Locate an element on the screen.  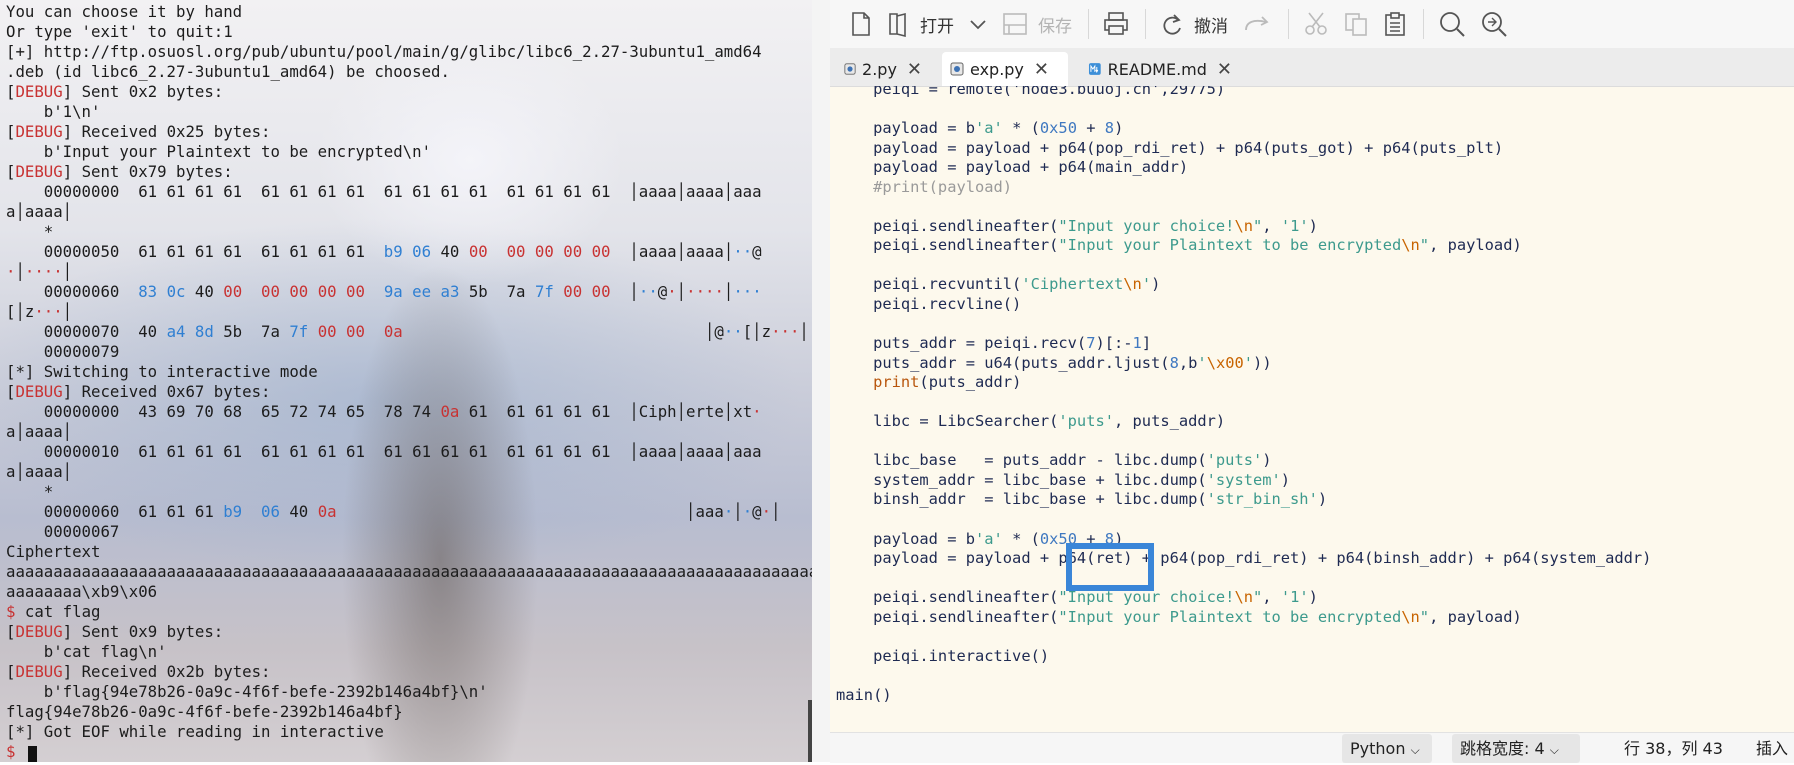
code-line: payload = payload + p64(main_addr) is located at coordinates (1243, 168).